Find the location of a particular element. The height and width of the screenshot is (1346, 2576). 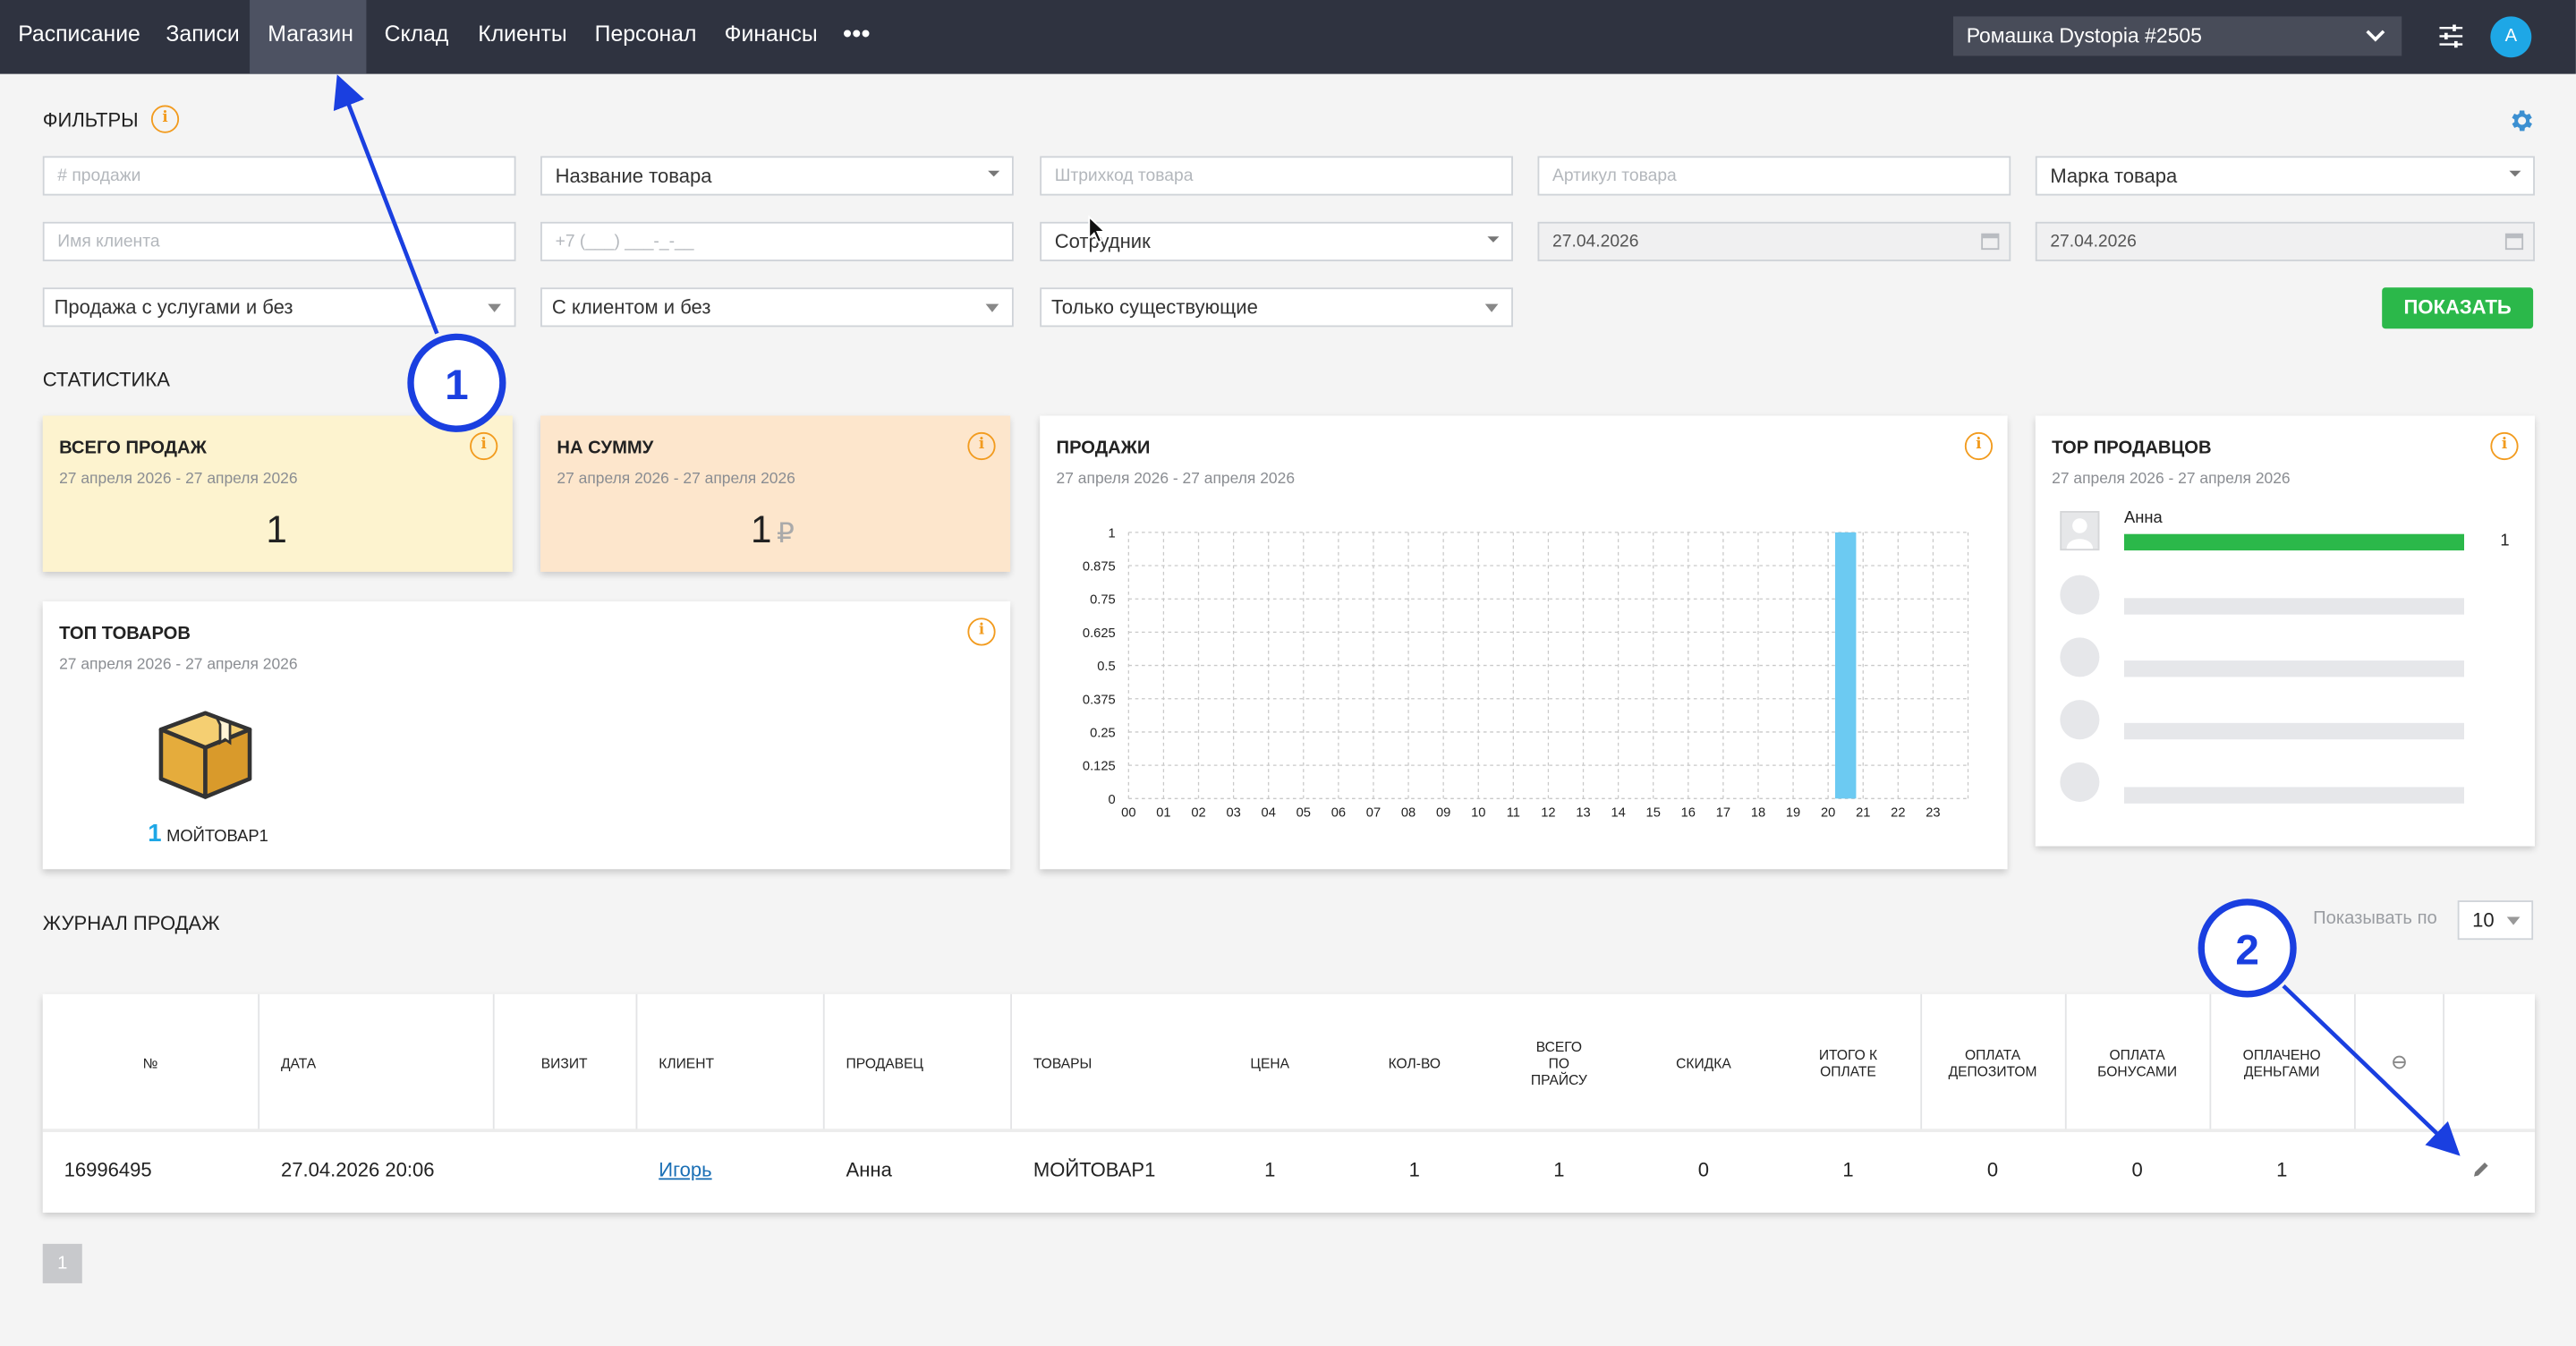

annotation-label-2: 2 is located at coordinates (2247, 951).